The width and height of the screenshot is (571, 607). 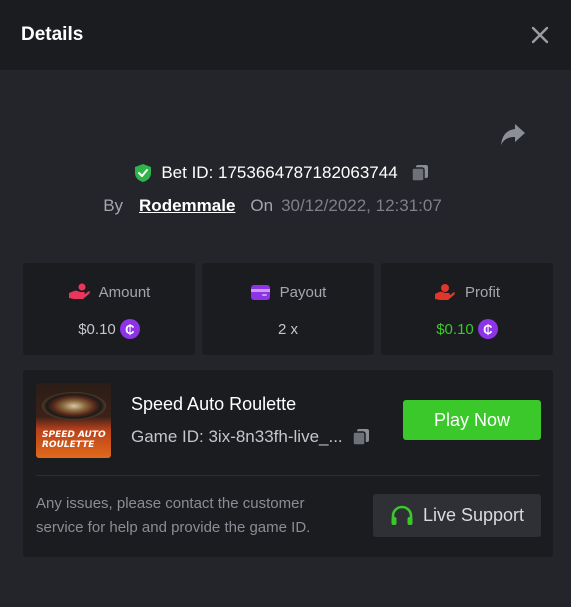 What do you see at coordinates (97, 329) in the screenshot?
I see `amount-value: $0.10` at bounding box center [97, 329].